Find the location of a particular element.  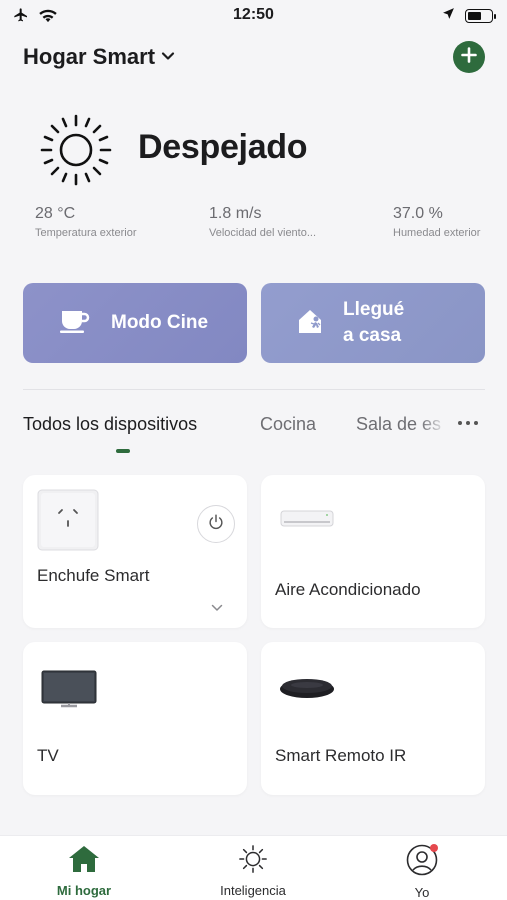

scene-label: Llegué a casa is located at coordinates (373, 323).